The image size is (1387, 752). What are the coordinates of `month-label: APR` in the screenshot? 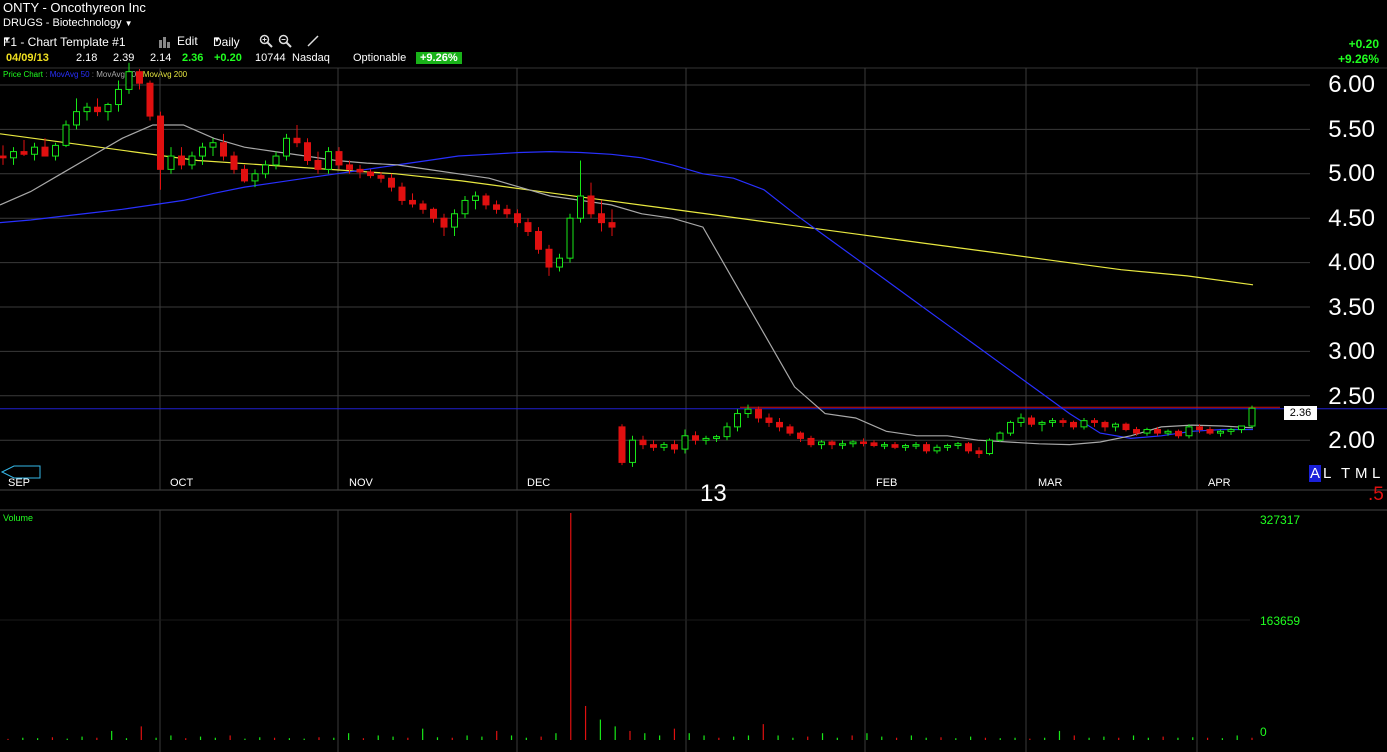 It's located at (1219, 483).